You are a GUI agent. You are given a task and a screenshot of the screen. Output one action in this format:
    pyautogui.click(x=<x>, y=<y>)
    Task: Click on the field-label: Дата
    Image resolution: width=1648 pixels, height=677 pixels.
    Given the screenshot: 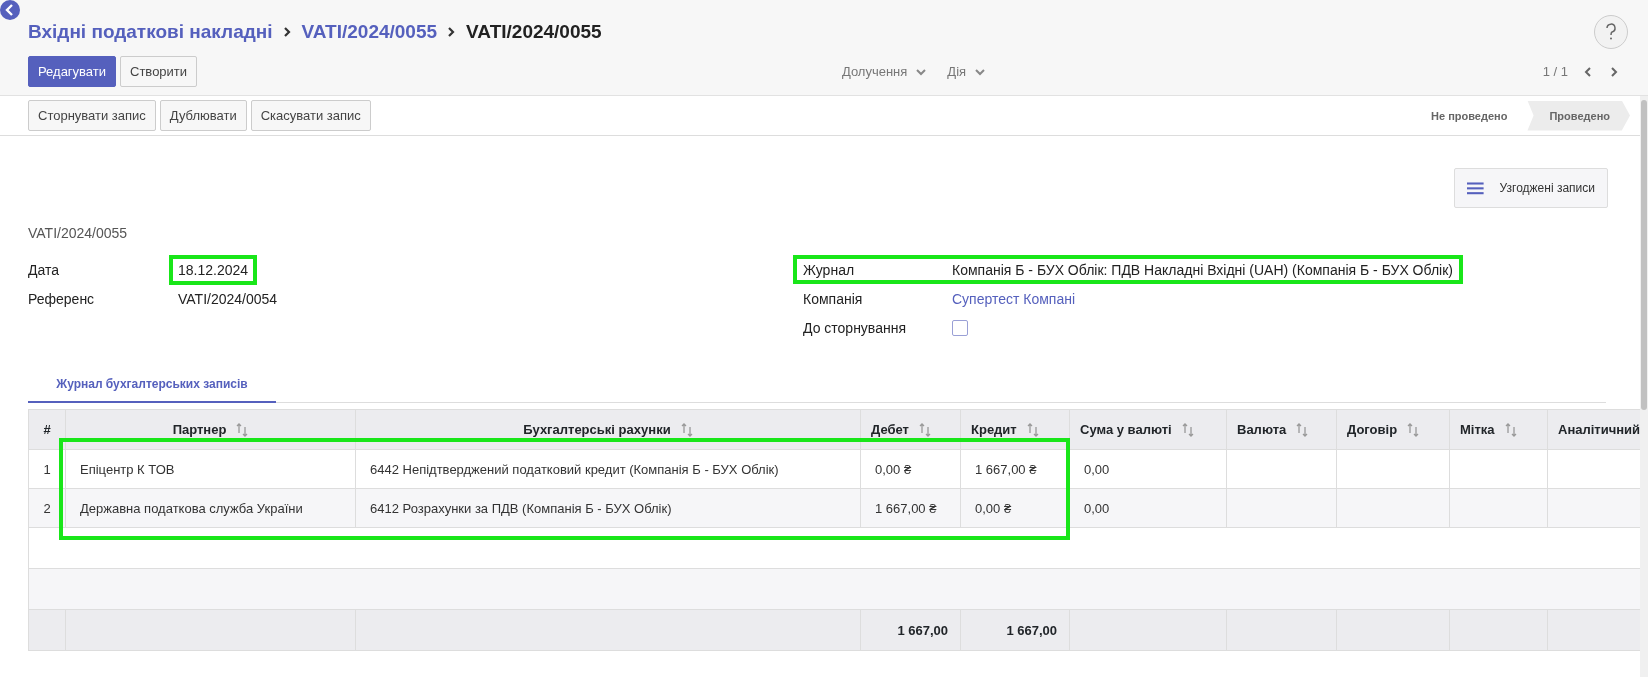 What is the action you would take?
    pyautogui.click(x=44, y=270)
    